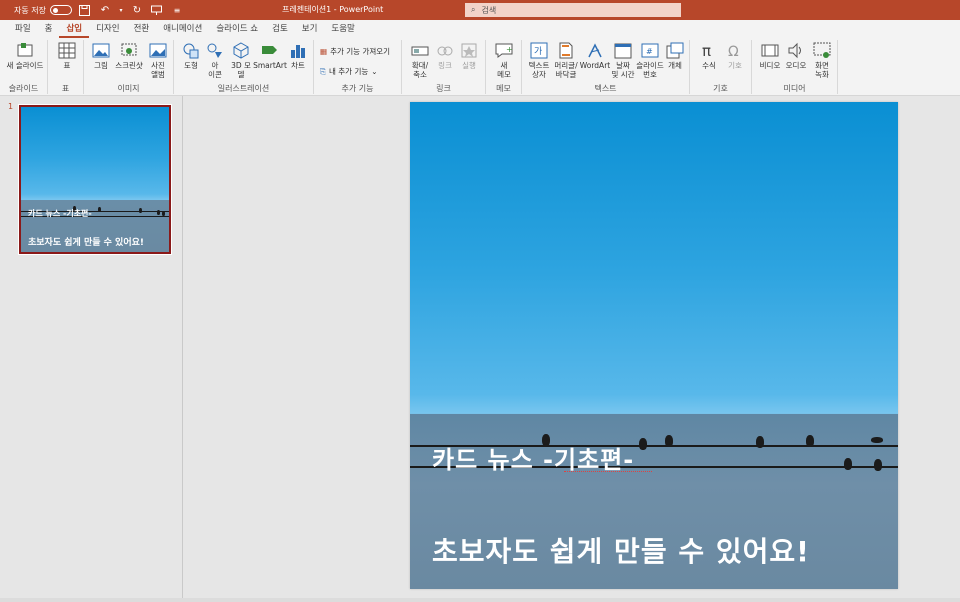  What do you see at coordinates (822, 60) in the screenshot?
I see `screen-recording-button: 화면 녹화` at bounding box center [822, 60].